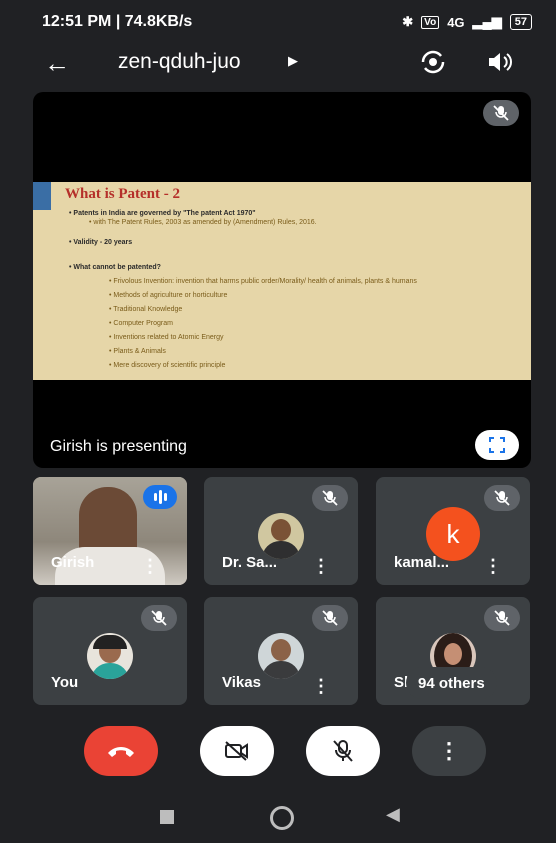 Image resolution: width=556 pixels, height=843 pixels. I want to click on participant-tile-others: Sh 94 others, so click(453, 651).